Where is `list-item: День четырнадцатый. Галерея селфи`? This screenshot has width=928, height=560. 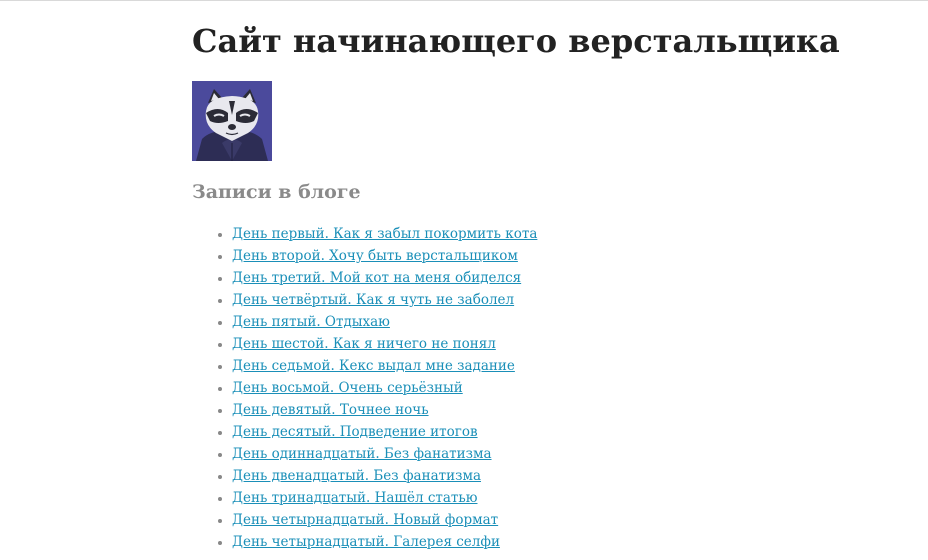
list-item: День четырнадцатый. Галерея селфи is located at coordinates (377, 542).